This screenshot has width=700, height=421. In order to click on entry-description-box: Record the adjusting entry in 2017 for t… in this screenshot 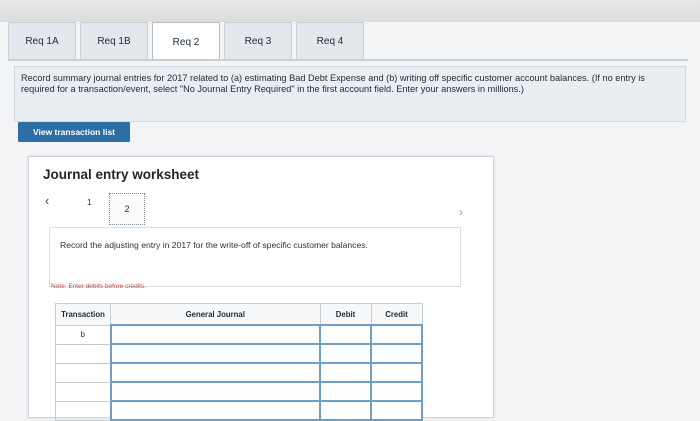, I will do `click(255, 257)`.